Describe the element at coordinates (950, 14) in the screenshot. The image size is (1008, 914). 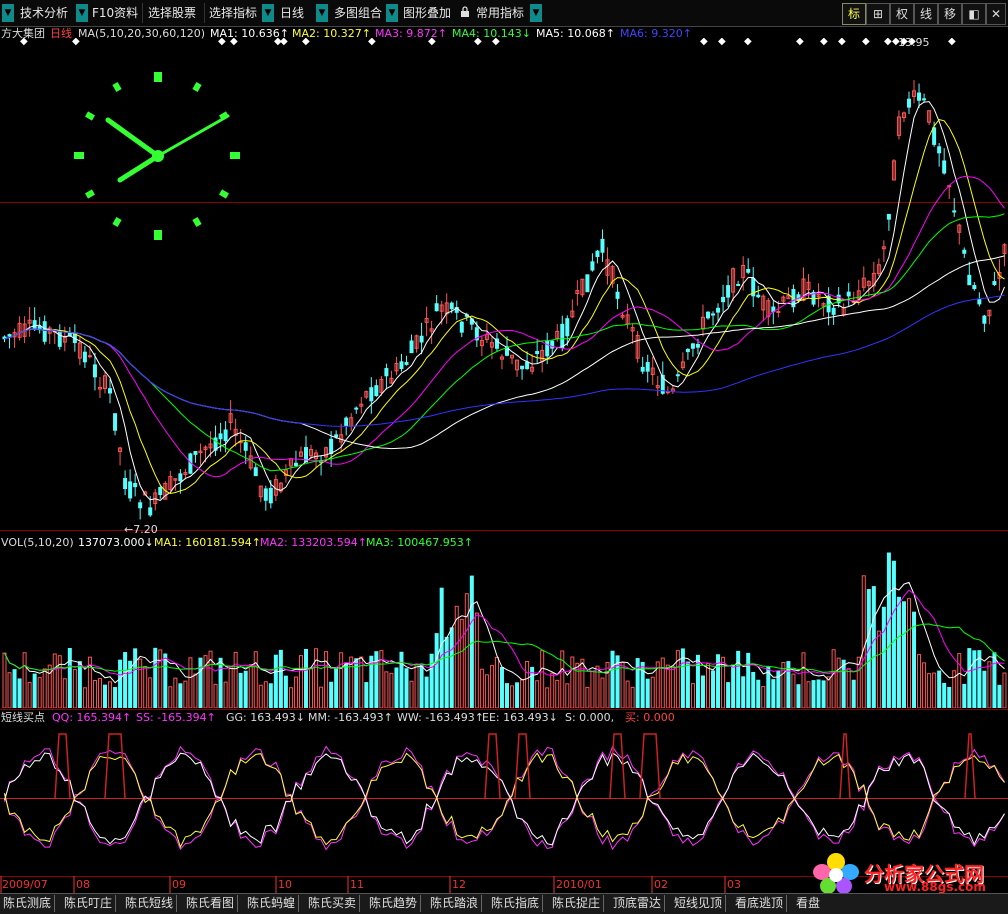
I see `move-button: 移` at that location.